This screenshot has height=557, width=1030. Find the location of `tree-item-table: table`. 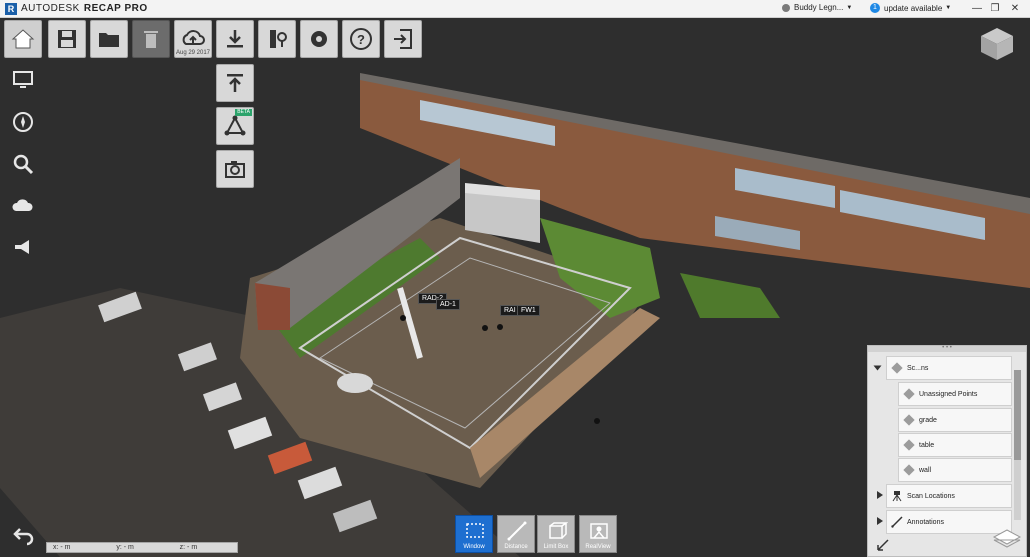

tree-item-table: table is located at coordinates (955, 445).